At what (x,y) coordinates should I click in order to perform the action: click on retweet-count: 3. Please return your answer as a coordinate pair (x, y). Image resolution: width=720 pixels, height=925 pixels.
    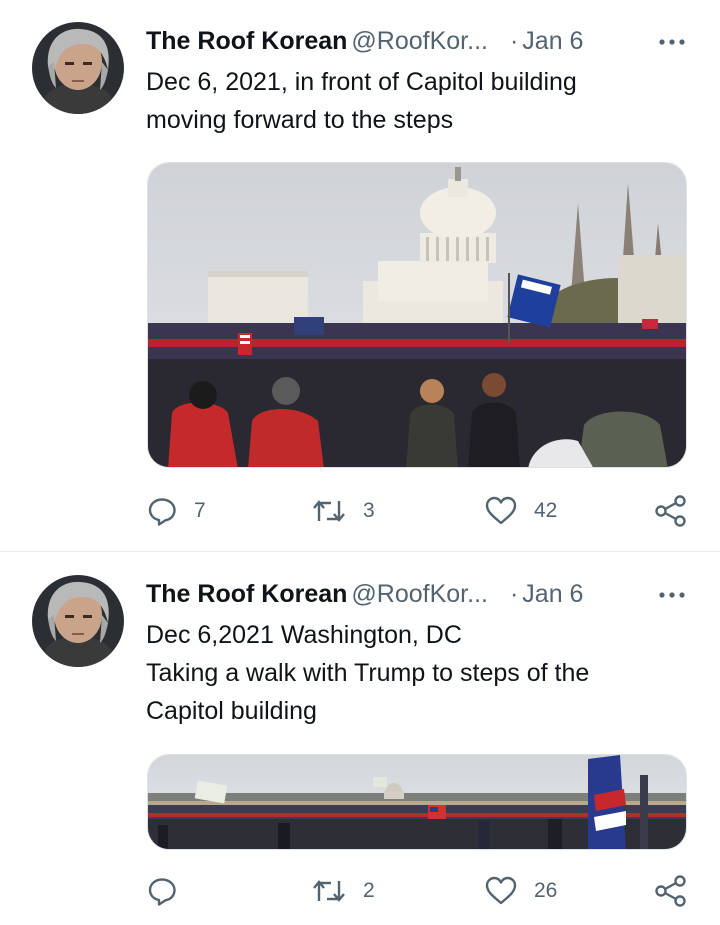
    Looking at the image, I should click on (369, 510).